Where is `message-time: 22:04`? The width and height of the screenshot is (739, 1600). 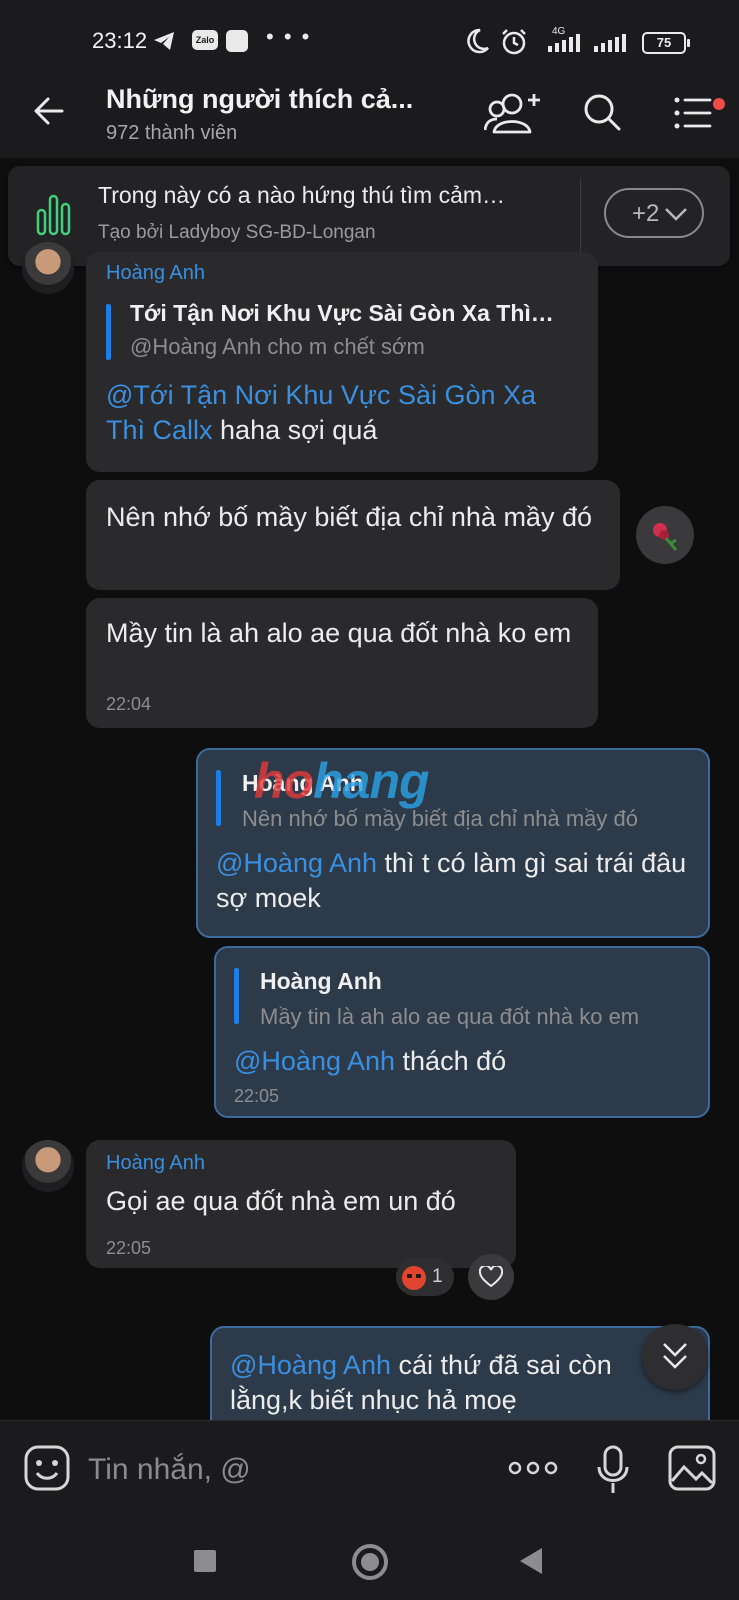 message-time: 22:04 is located at coordinates (129, 704).